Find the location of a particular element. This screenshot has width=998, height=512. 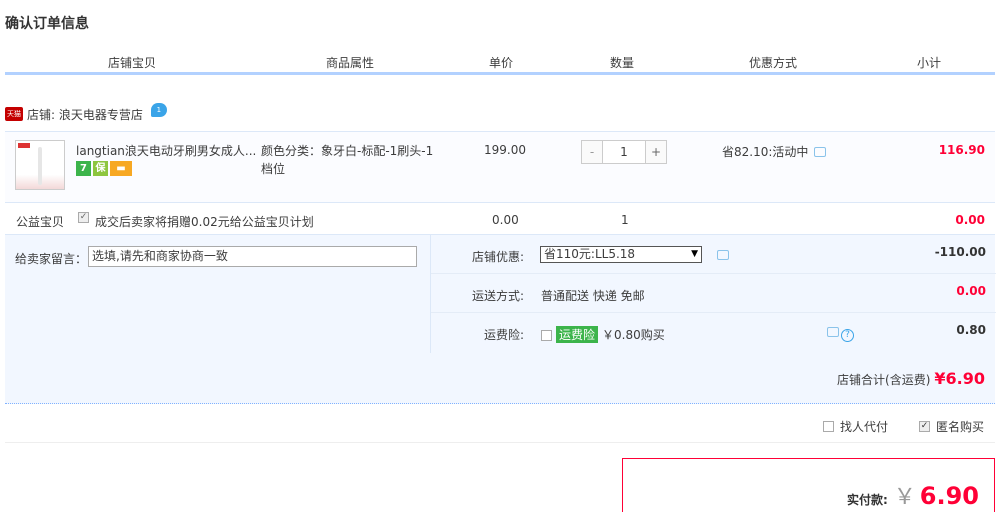

shop-discount-select: 省110元:LL5.18 ▼ is located at coordinates (621, 254).